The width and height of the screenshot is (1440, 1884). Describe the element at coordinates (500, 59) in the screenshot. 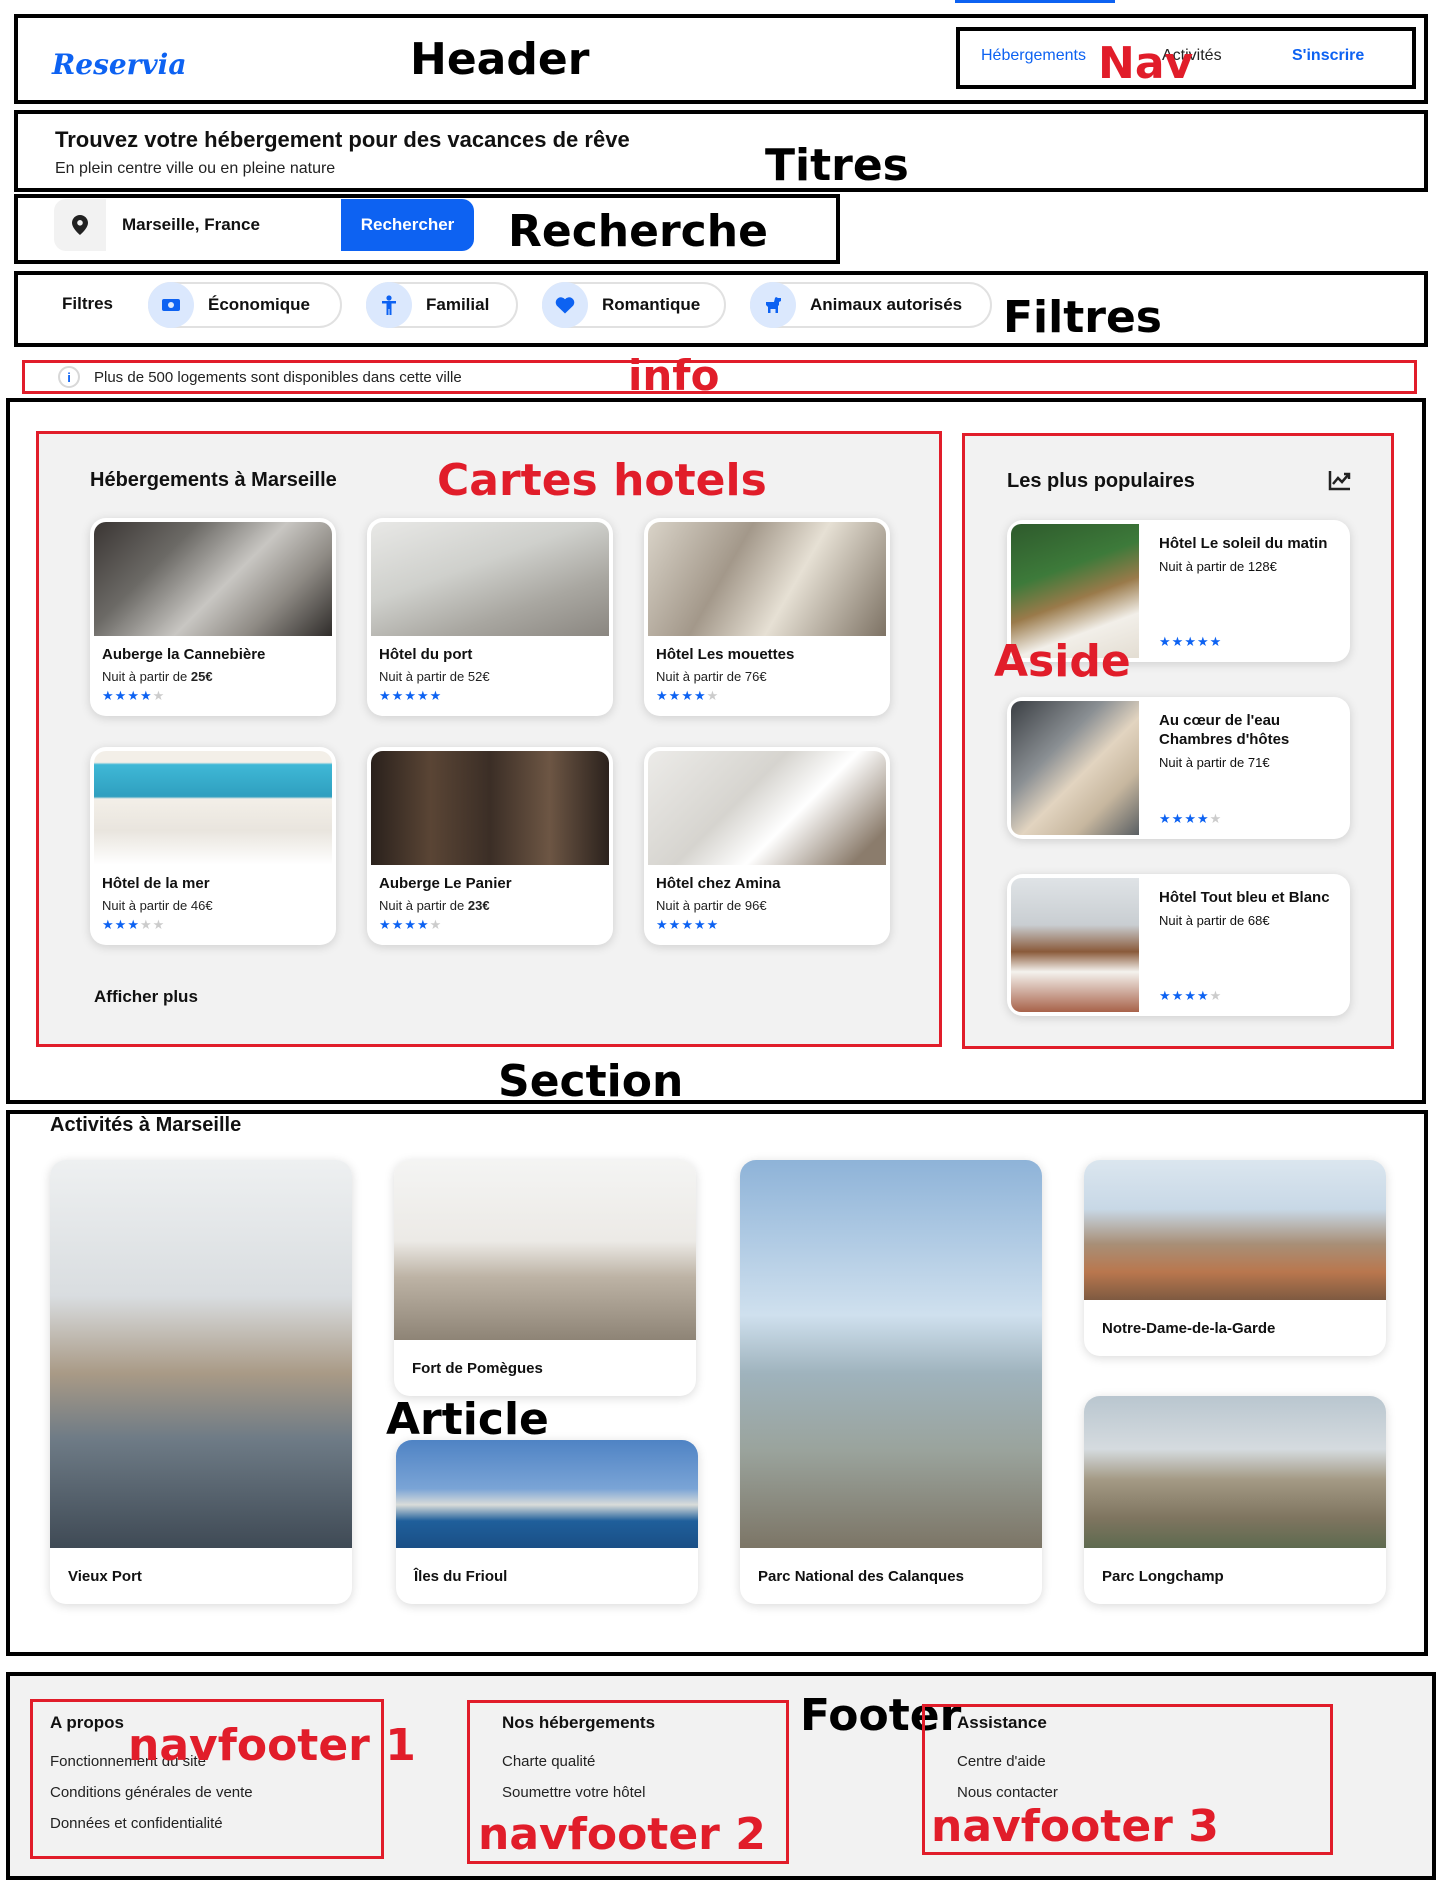

I see `annotation-header: Header` at that location.